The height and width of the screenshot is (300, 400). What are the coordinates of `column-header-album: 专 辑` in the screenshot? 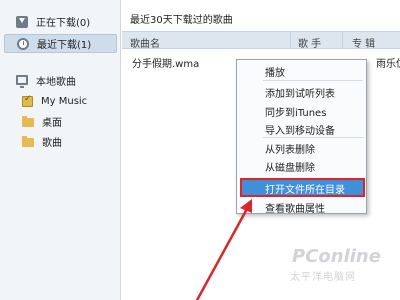 It's located at (363, 42).